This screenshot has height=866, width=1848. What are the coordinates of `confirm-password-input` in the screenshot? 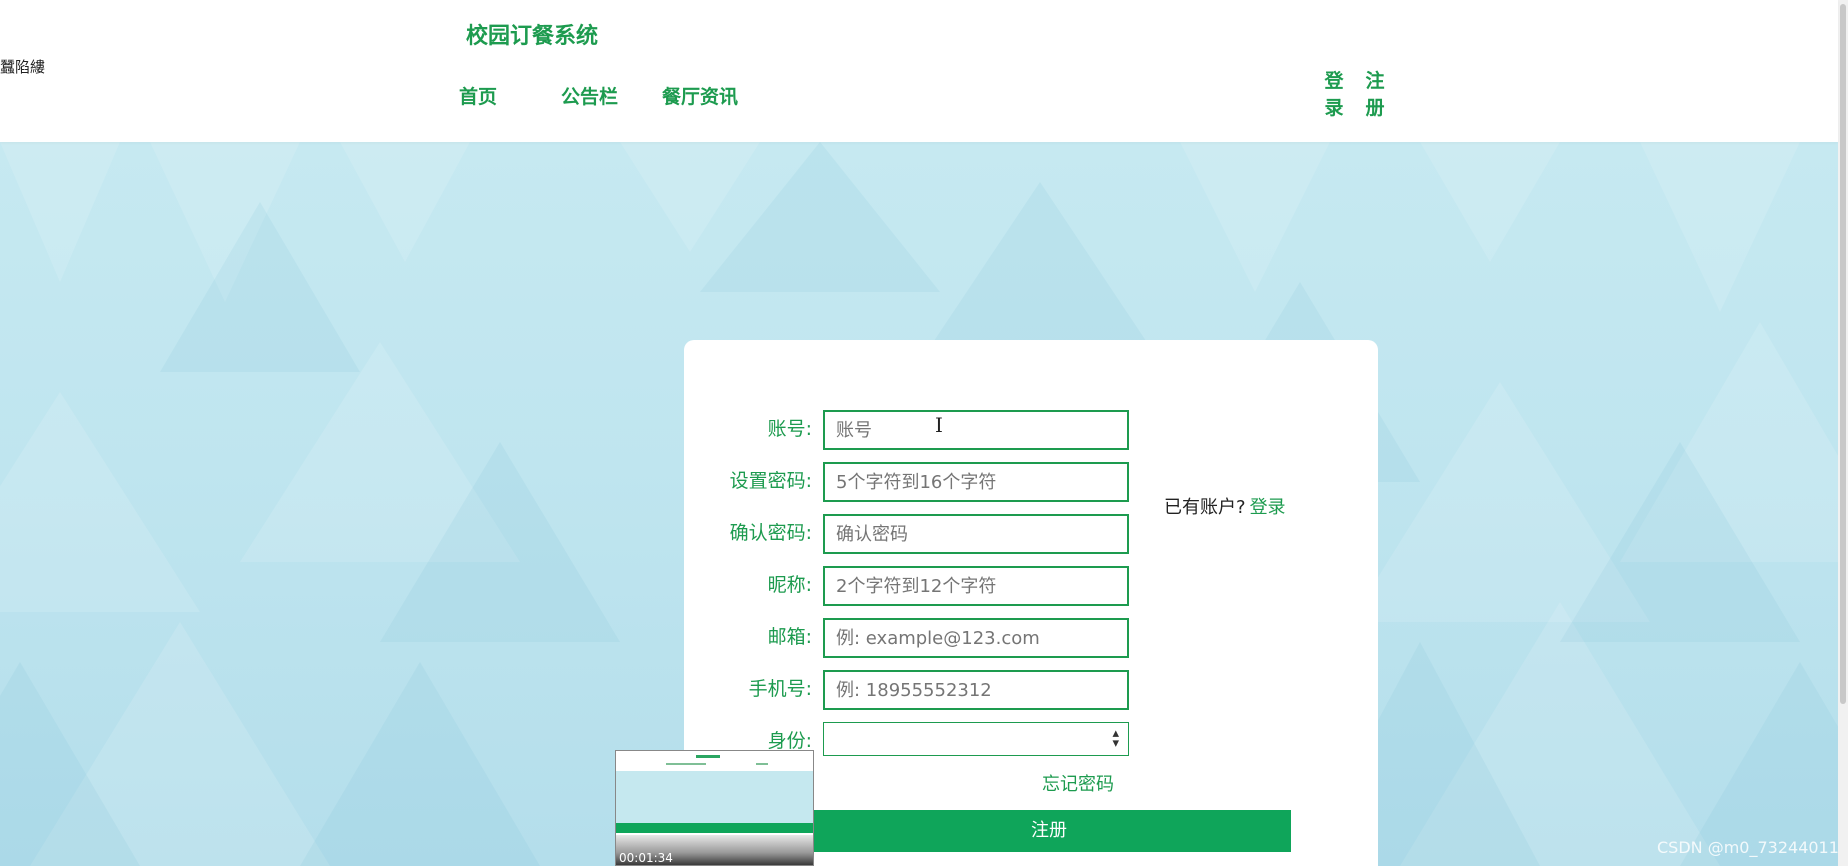 It's located at (976, 534).